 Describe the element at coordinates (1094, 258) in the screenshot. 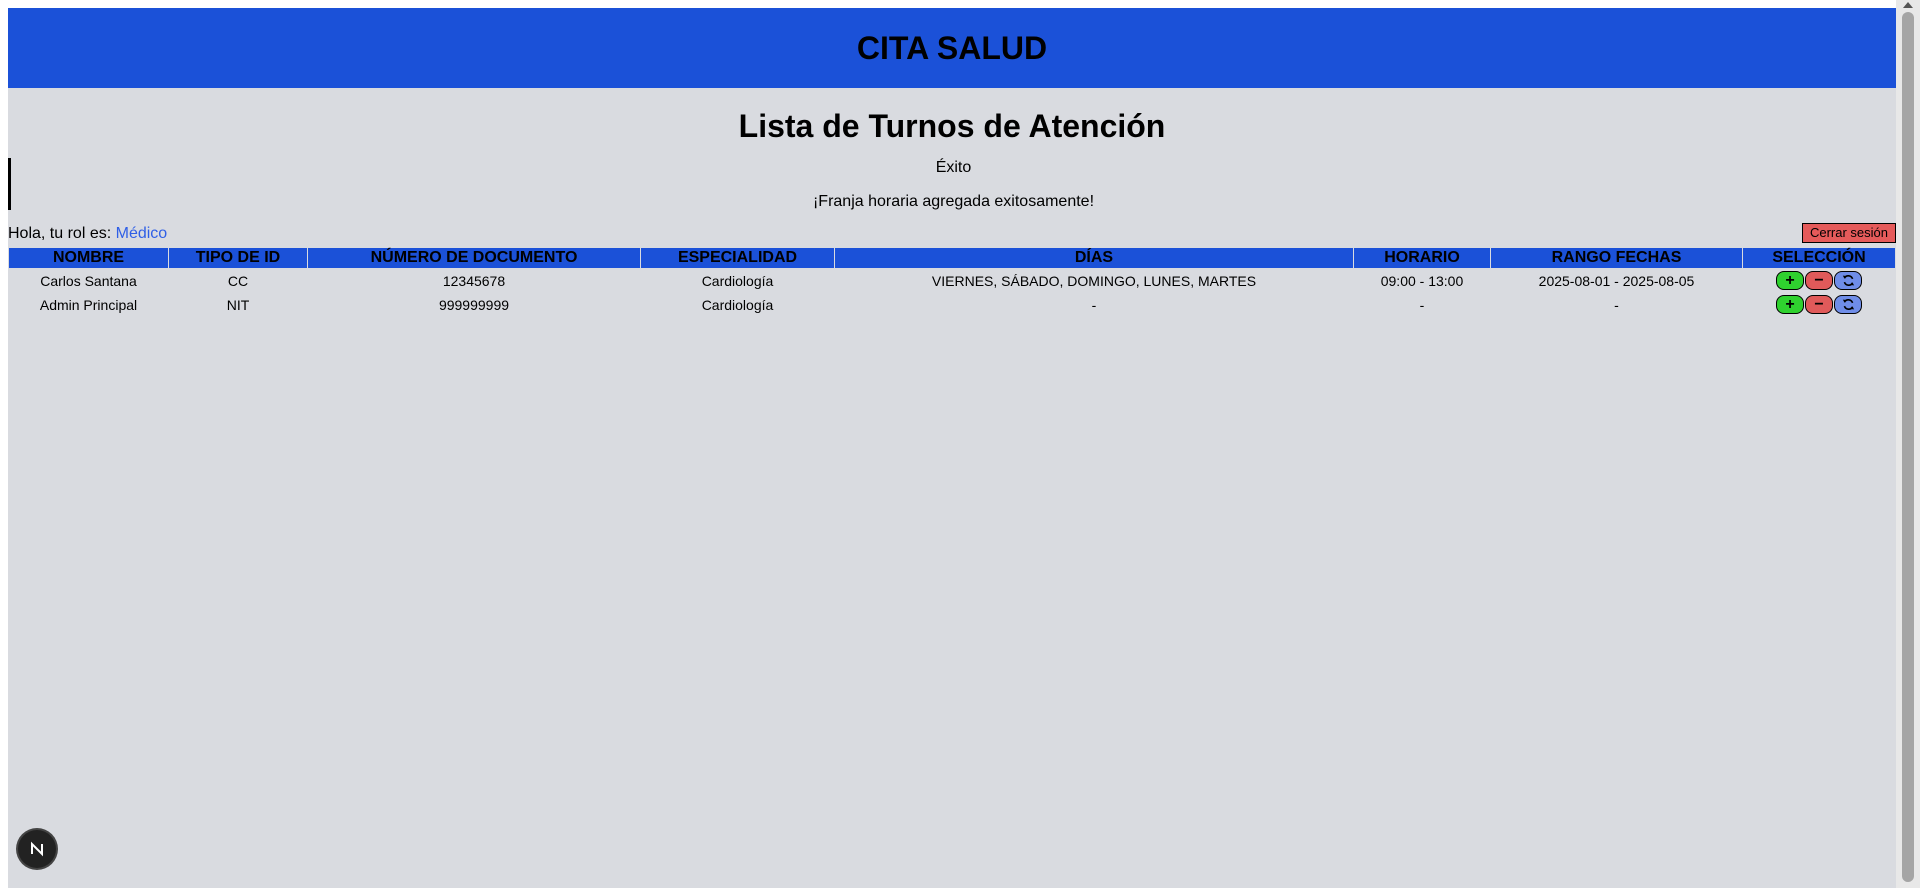

I see `column-header: DÍAS` at that location.